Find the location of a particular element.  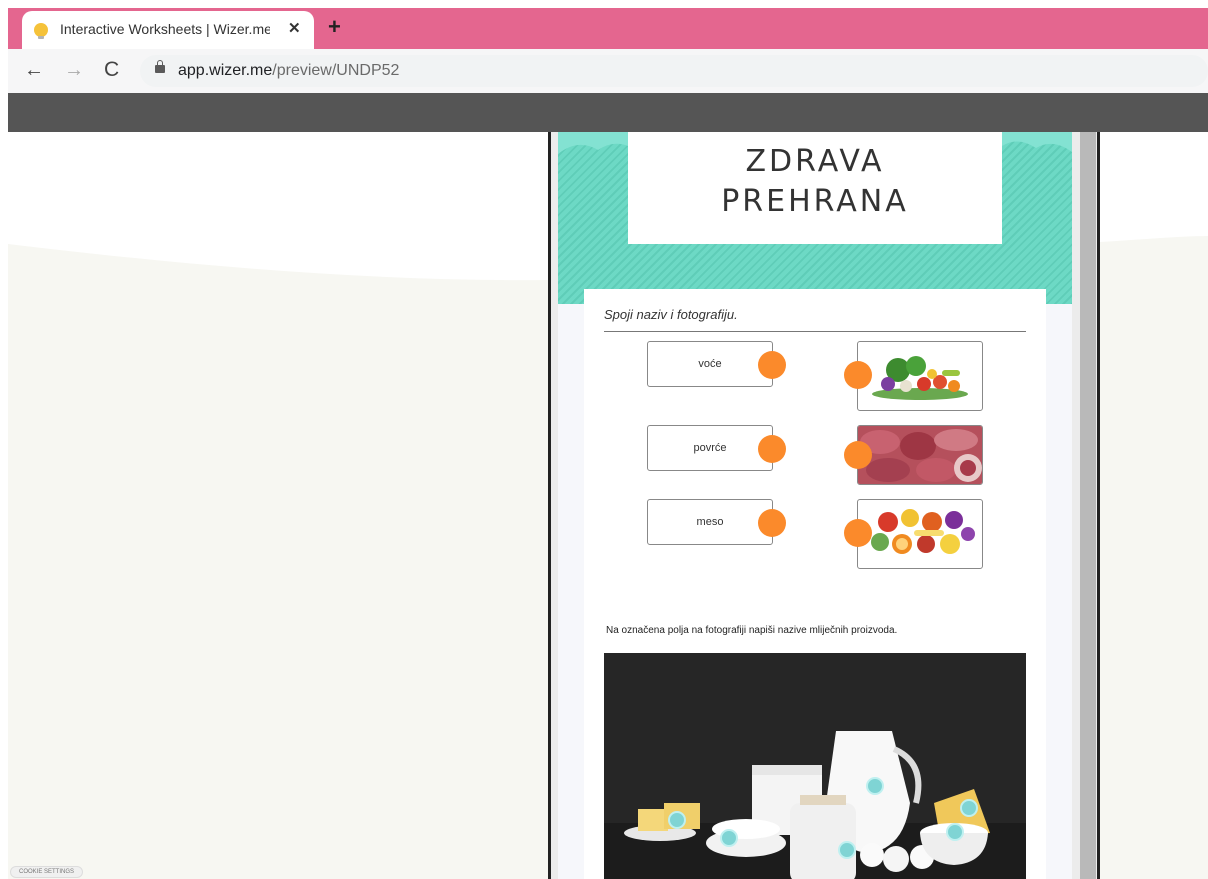

forward-arrow-icon: → is located at coordinates (74, 70).